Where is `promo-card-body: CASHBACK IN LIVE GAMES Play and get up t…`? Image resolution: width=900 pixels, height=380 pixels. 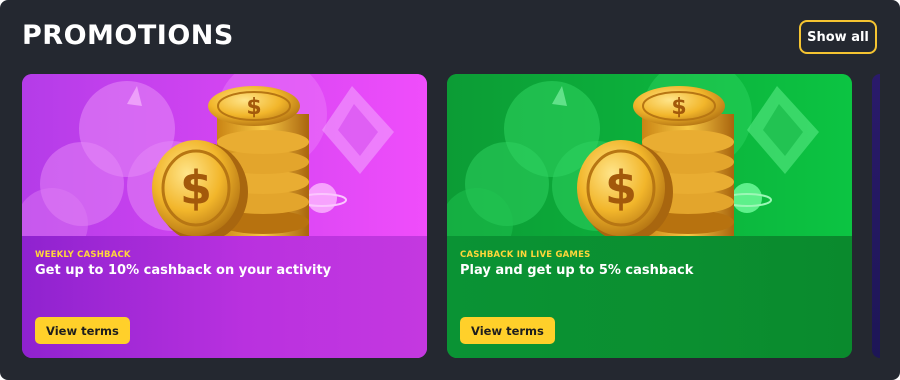
promo-card-body: CASHBACK IN LIVE GAMES Play and get up t… is located at coordinates (649, 297).